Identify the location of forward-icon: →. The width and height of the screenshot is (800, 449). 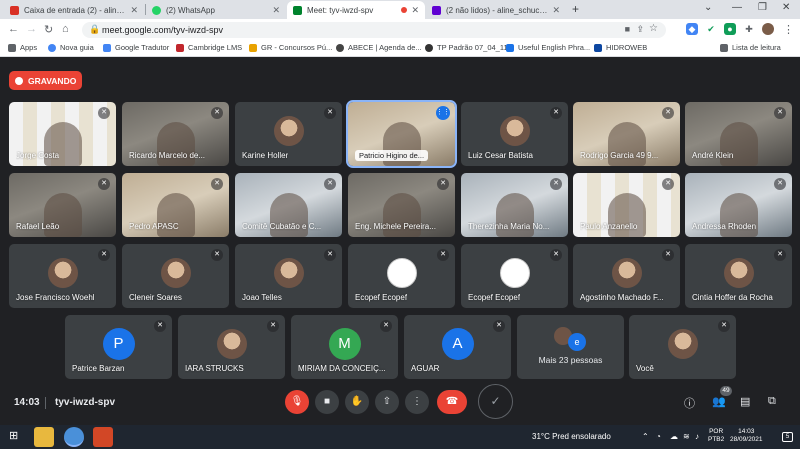
(31, 29).